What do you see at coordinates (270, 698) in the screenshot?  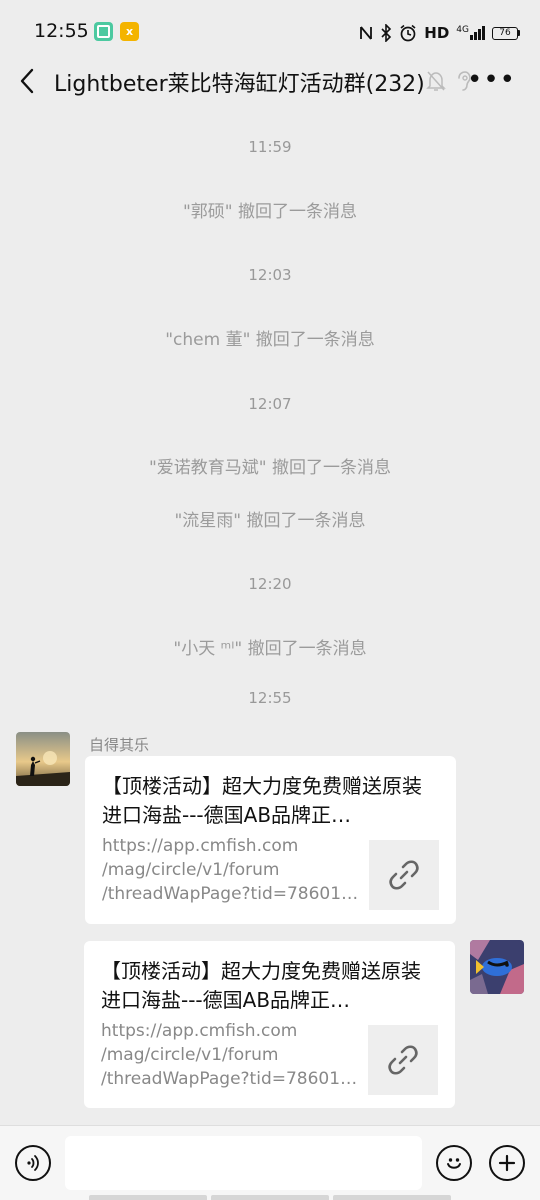 I see `timestamp: 12:55` at bounding box center [270, 698].